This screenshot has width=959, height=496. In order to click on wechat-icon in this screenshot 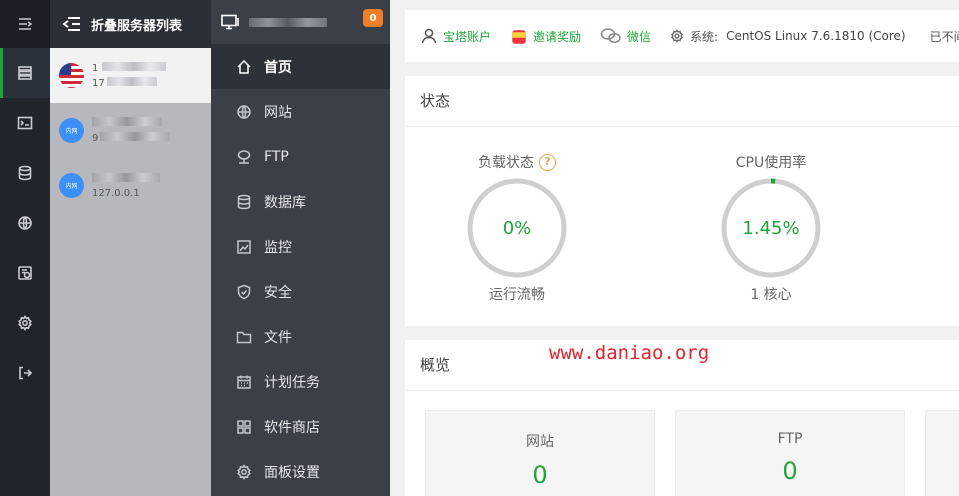, I will do `click(610, 35)`.